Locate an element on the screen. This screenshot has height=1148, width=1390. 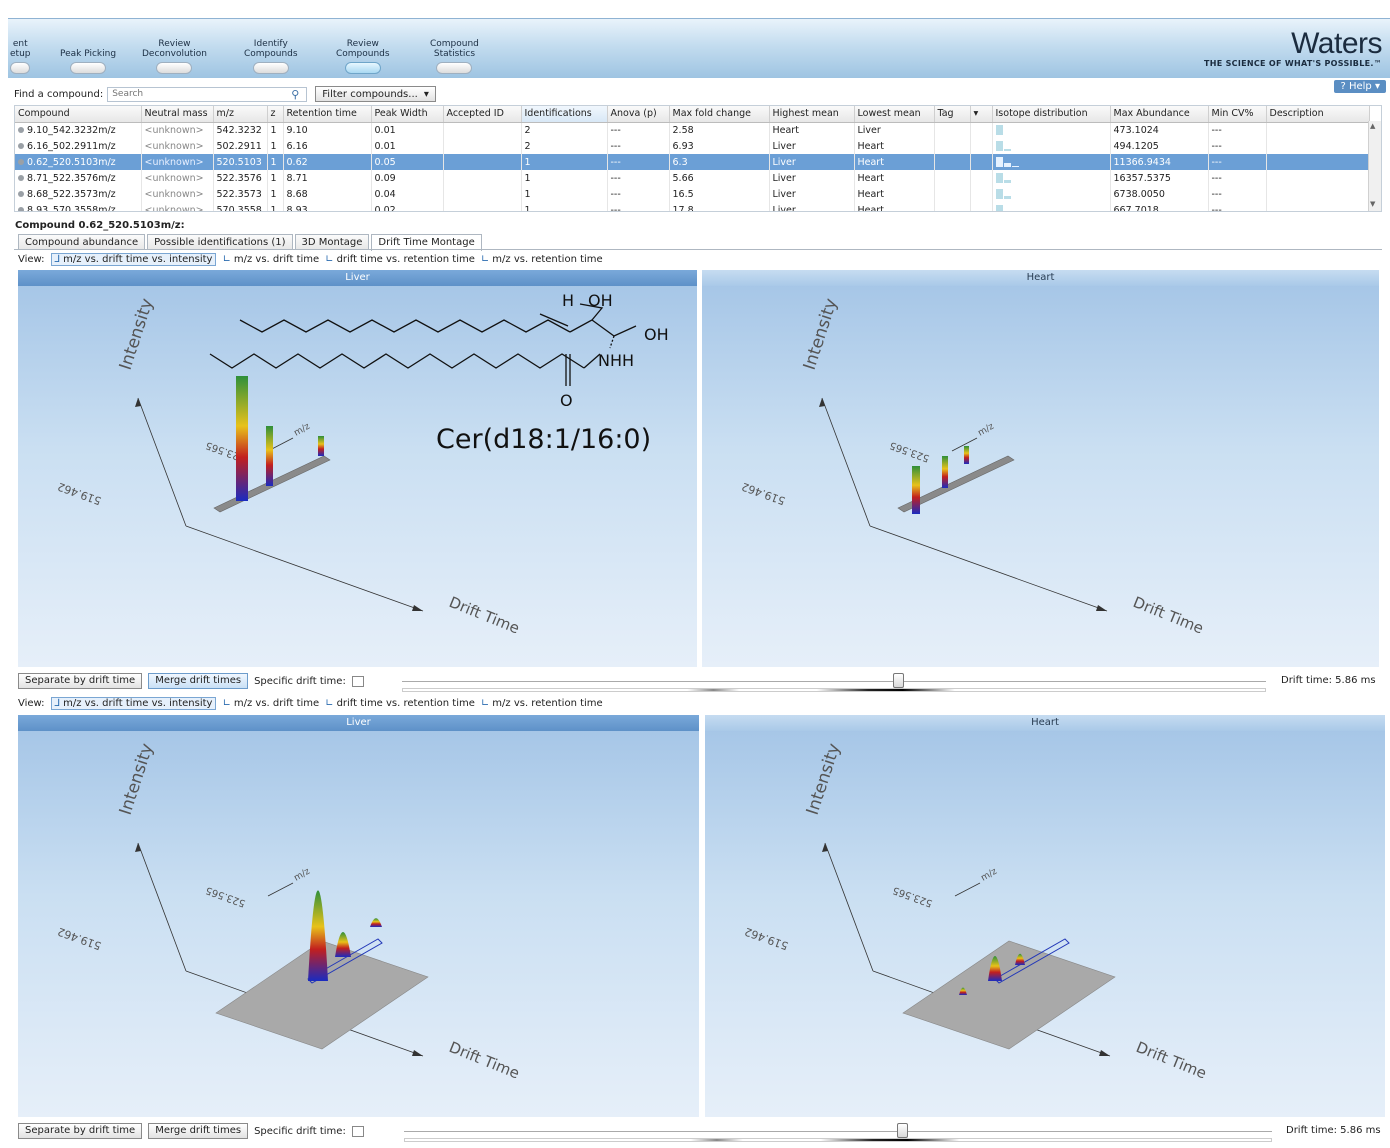
table-cell-cv: --- is located at coordinates (1237, 194).